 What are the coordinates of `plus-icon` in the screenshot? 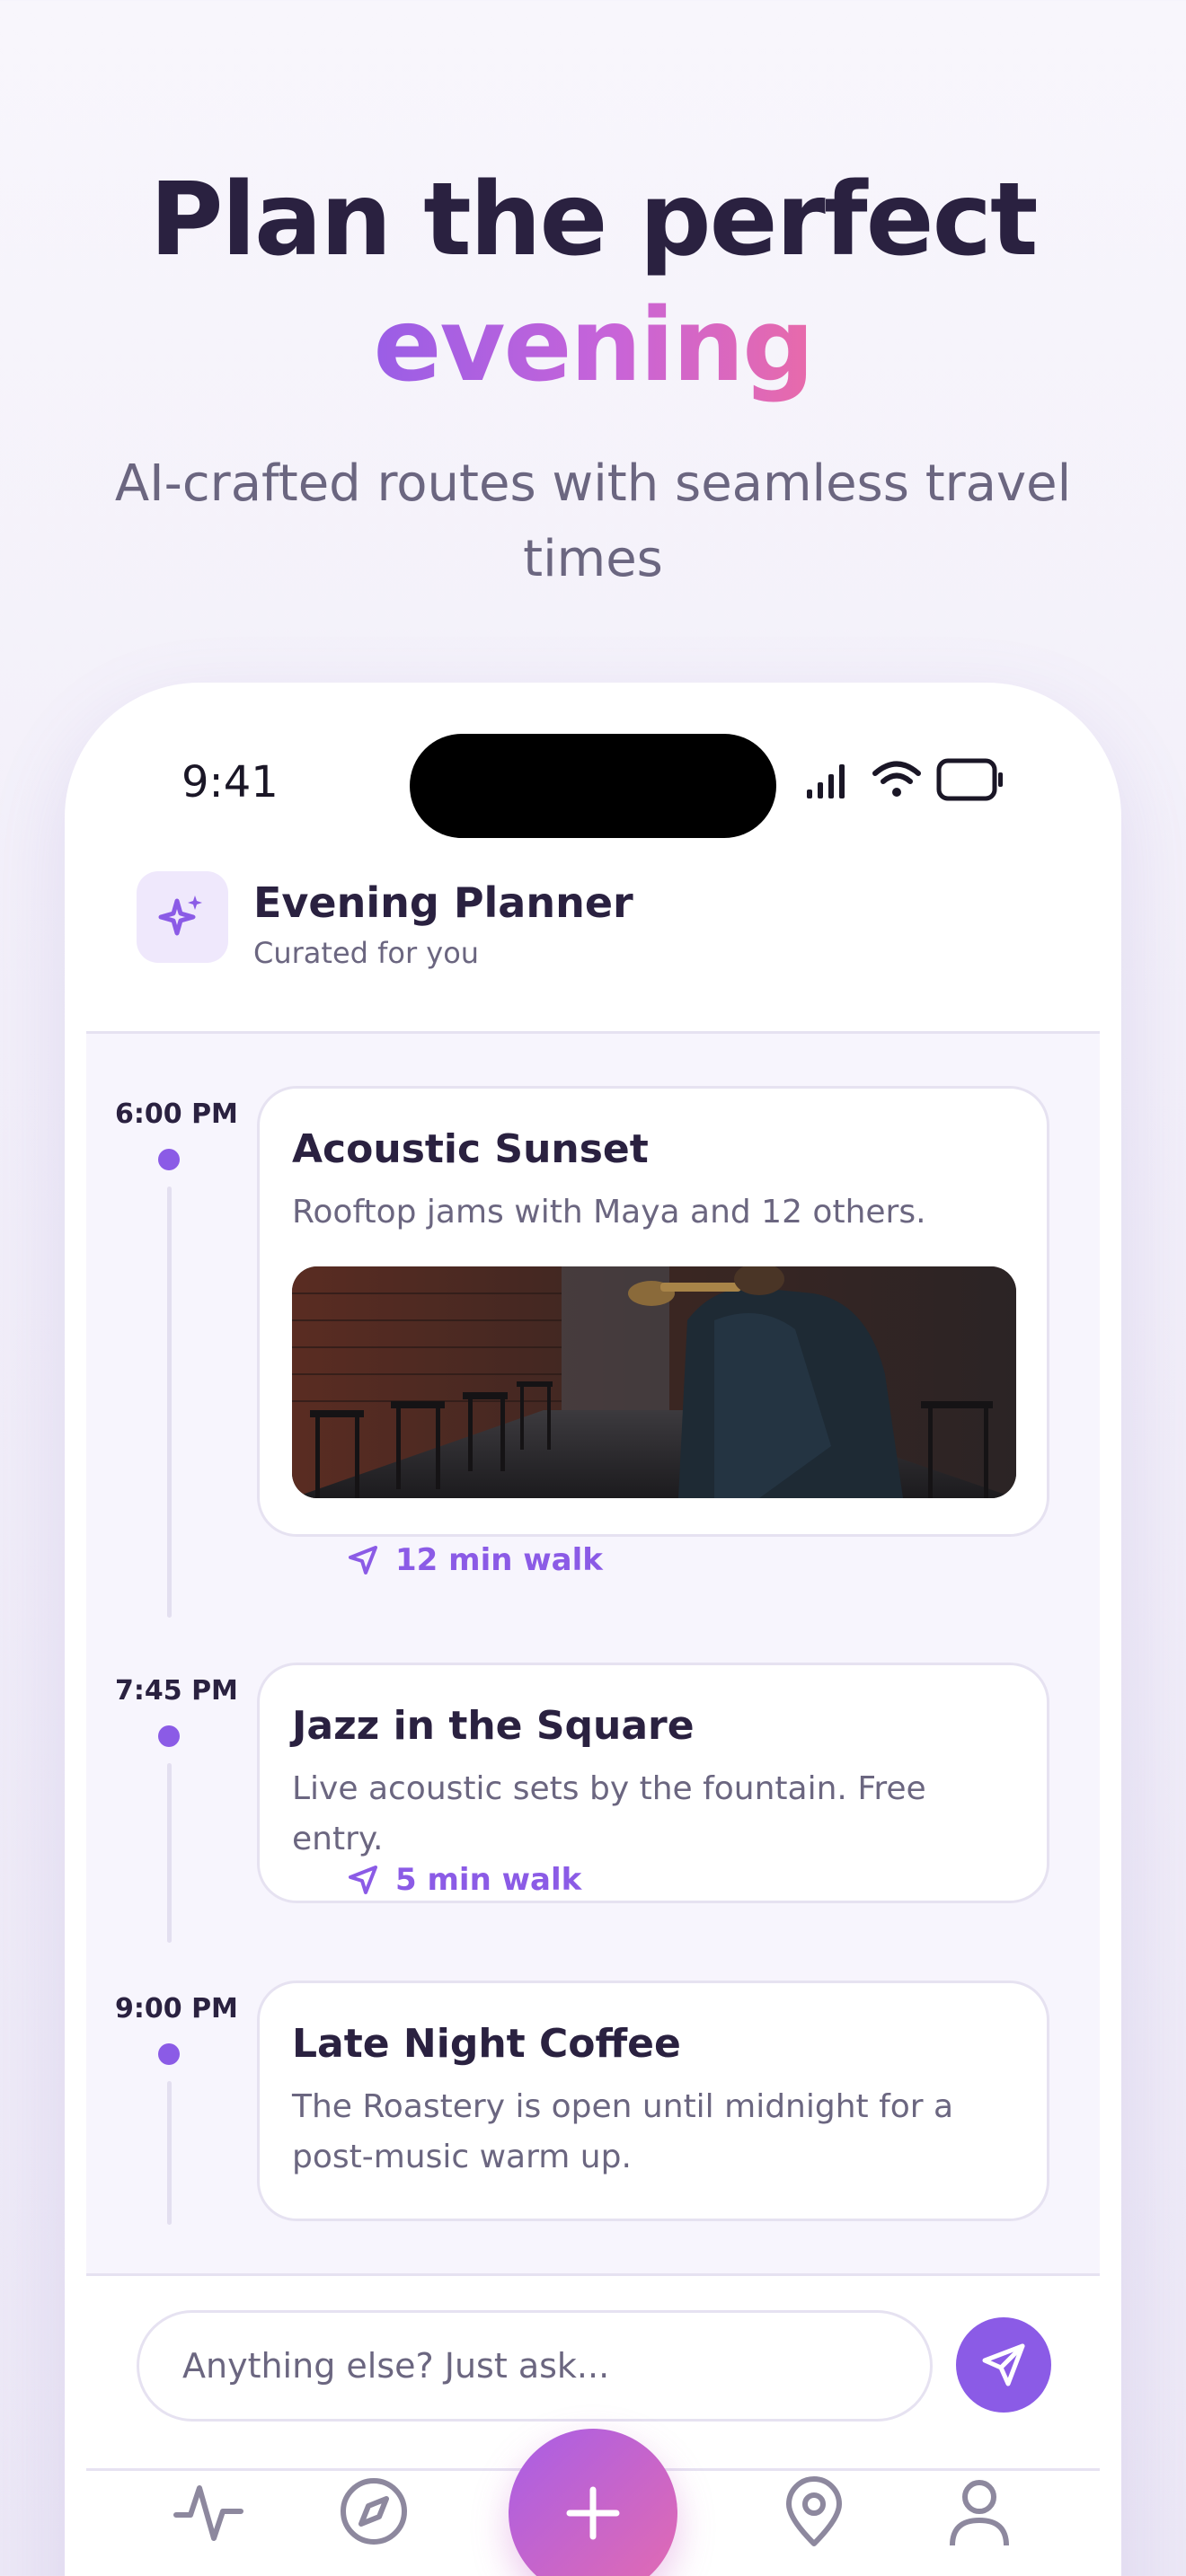 It's located at (593, 2513).